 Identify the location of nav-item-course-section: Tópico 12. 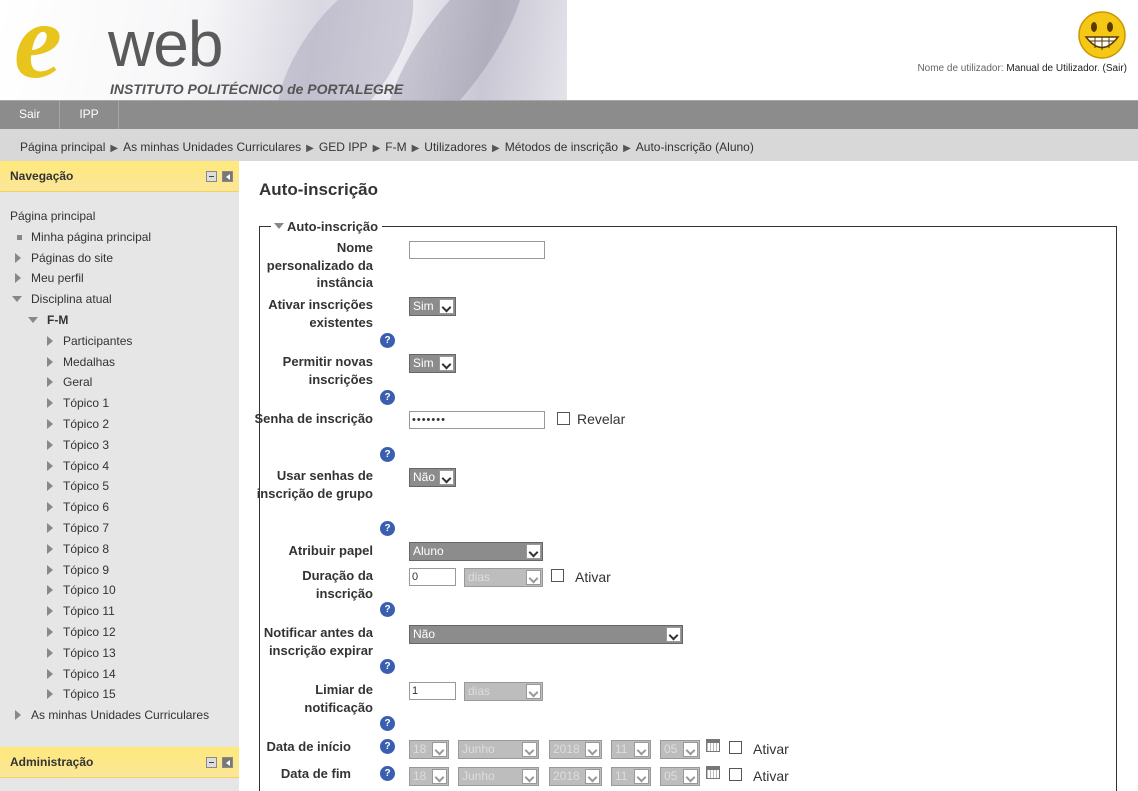
(124, 632).